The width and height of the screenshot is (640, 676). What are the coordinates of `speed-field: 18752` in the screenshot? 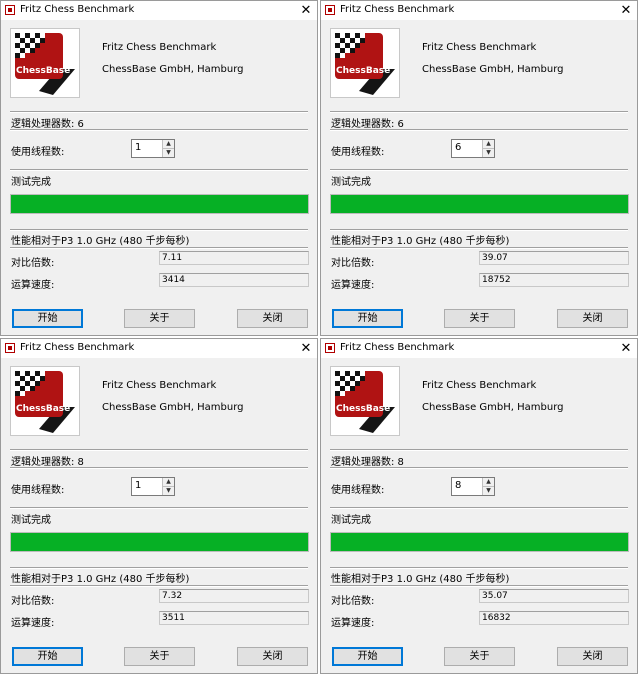 It's located at (554, 280).